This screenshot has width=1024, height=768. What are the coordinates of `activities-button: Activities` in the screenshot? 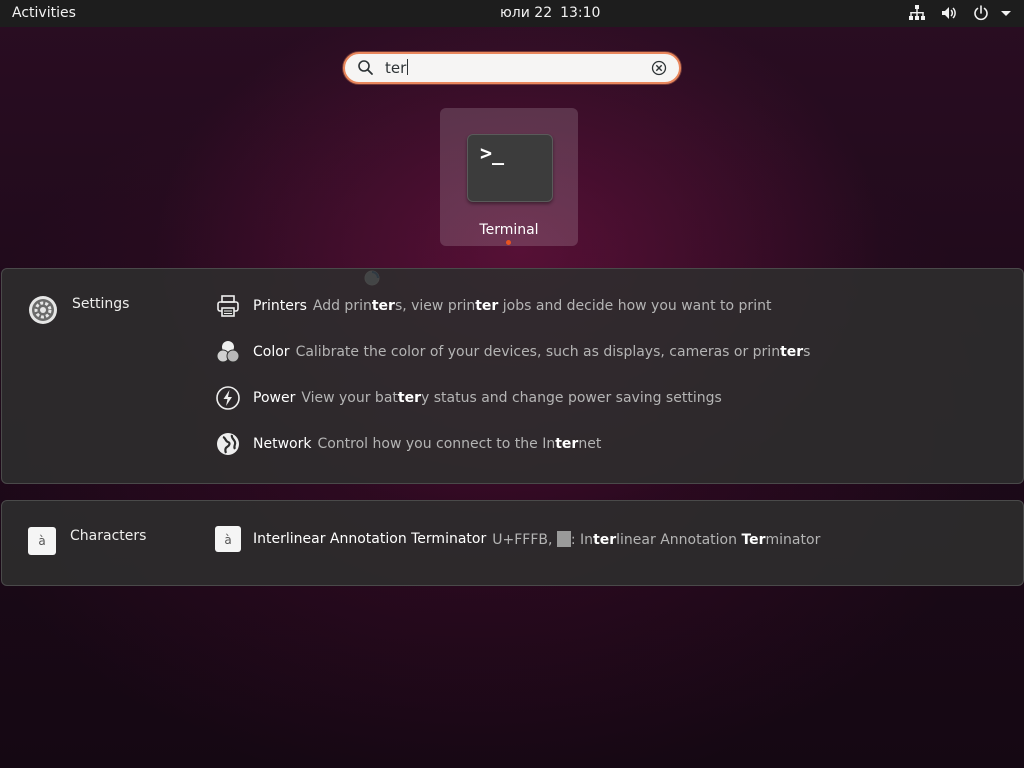 It's located at (44, 13).